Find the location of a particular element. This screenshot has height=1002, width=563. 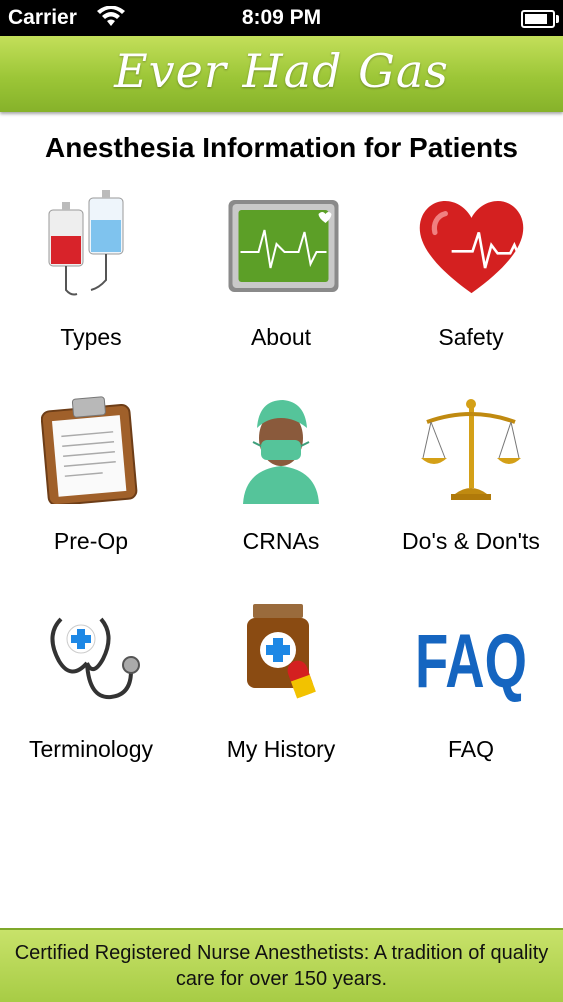

menu-item-crnas: CRNAs is located at coordinates (281, 484).